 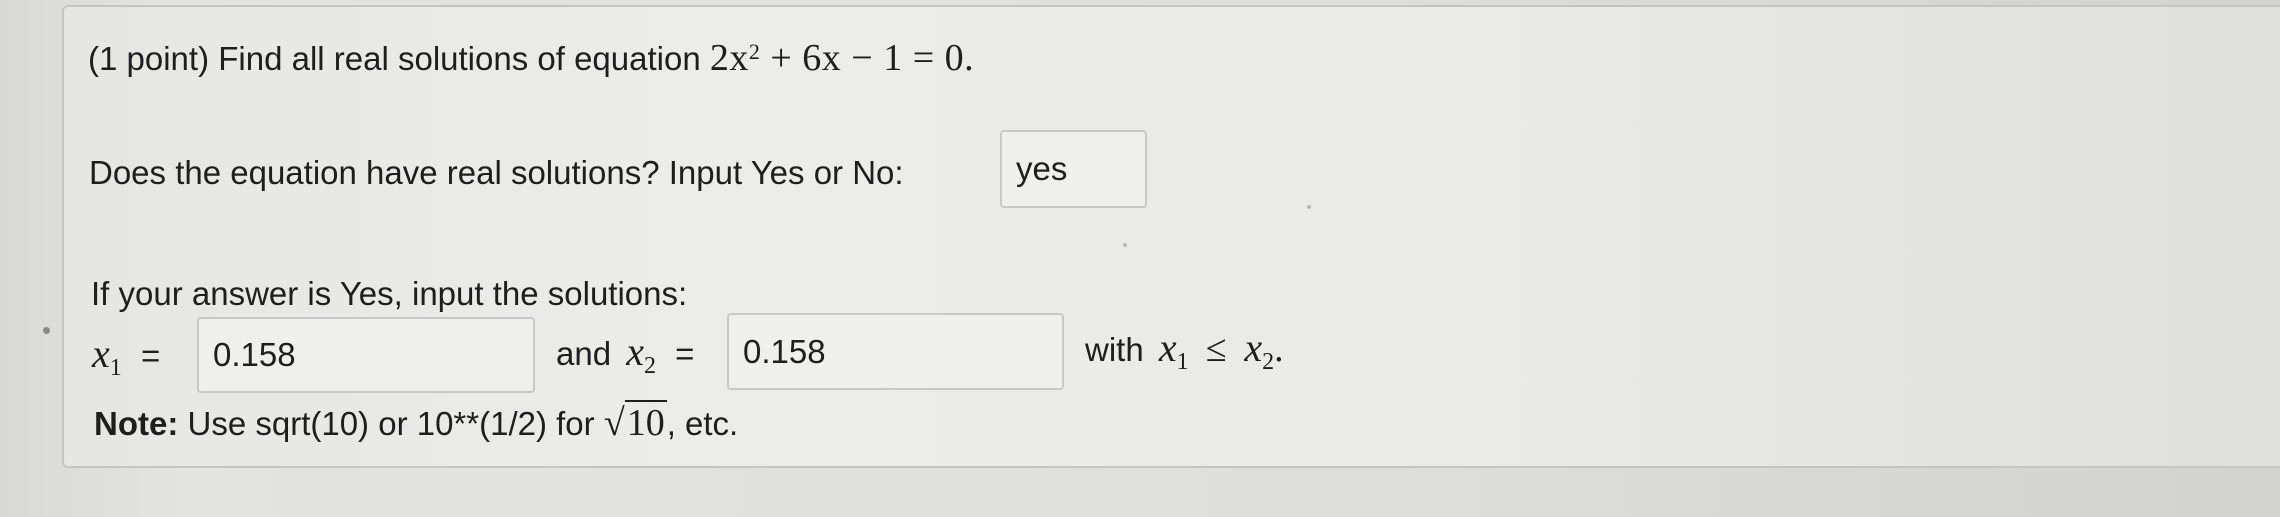 What do you see at coordinates (1253, 347) in the screenshot?
I see `cond-x2-var: x` at bounding box center [1253, 347].